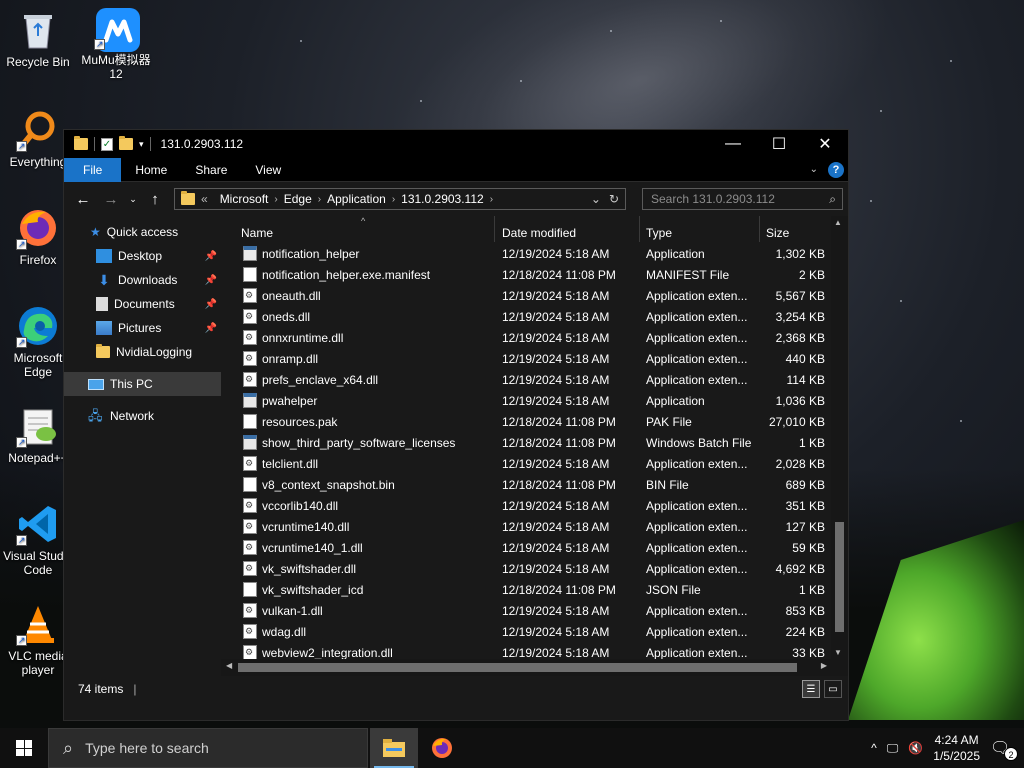 This screenshot has width=1024, height=768. Describe the element at coordinates (142, 280) in the screenshot. I see `nav-downloads: ⬇ Downloads 📌` at that location.